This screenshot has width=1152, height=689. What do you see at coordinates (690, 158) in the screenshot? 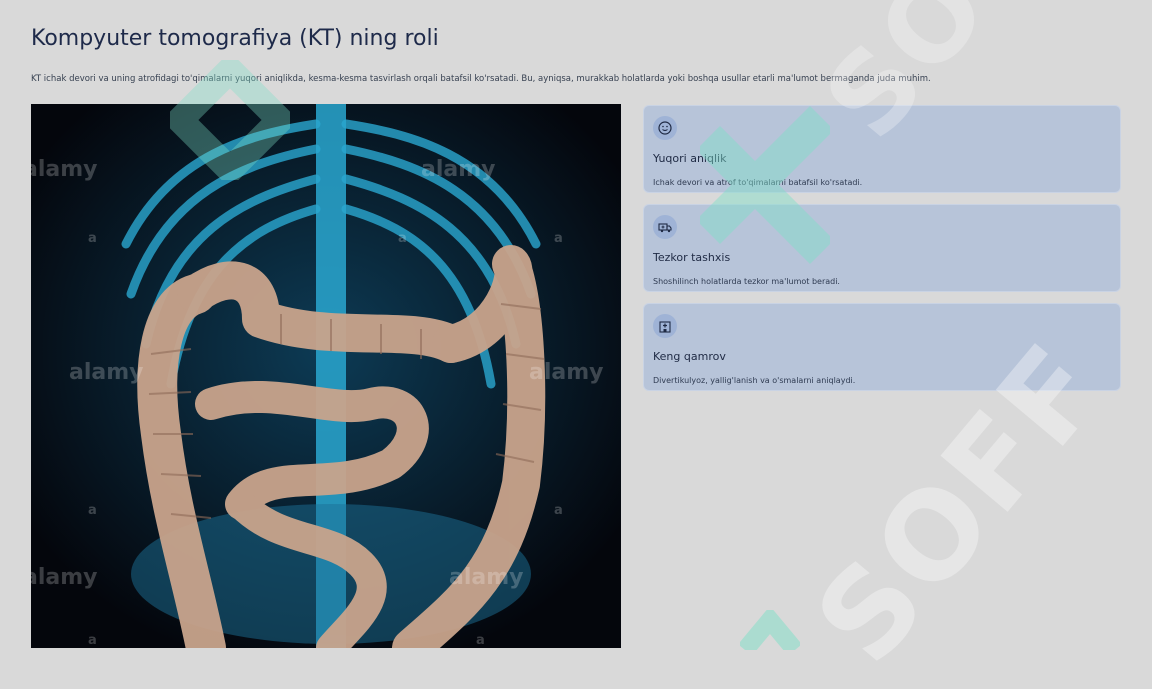
I see `card-title: Yuqori aniqlik` at bounding box center [690, 158].